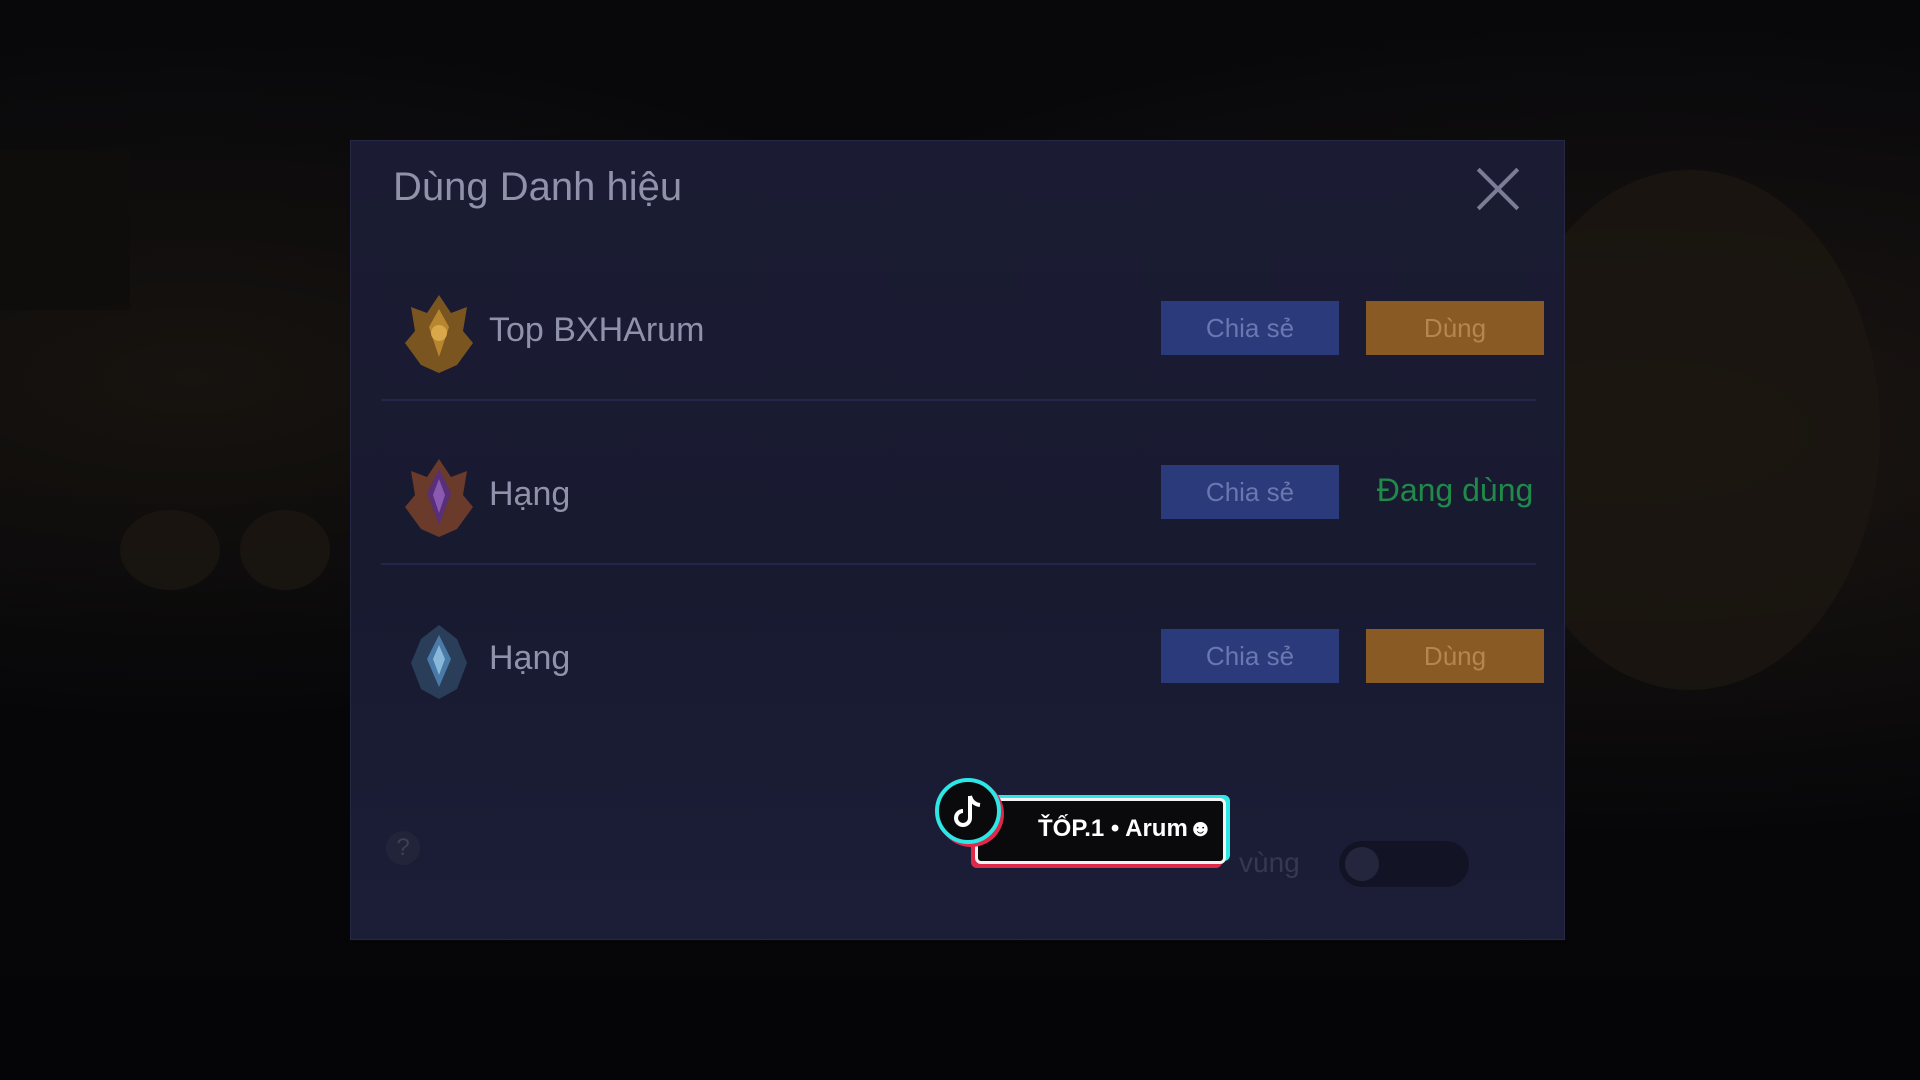 This screenshot has height=1080, width=1920. I want to click on region-label: vùng, so click(1269, 862).